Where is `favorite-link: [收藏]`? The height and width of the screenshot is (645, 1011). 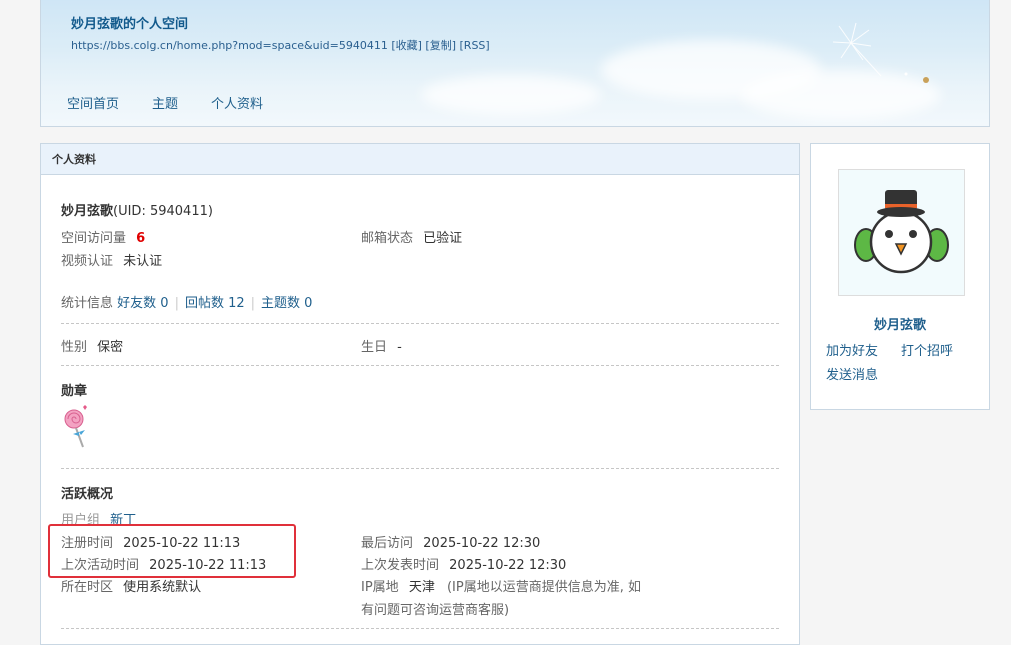 favorite-link: [收藏] is located at coordinates (406, 45).